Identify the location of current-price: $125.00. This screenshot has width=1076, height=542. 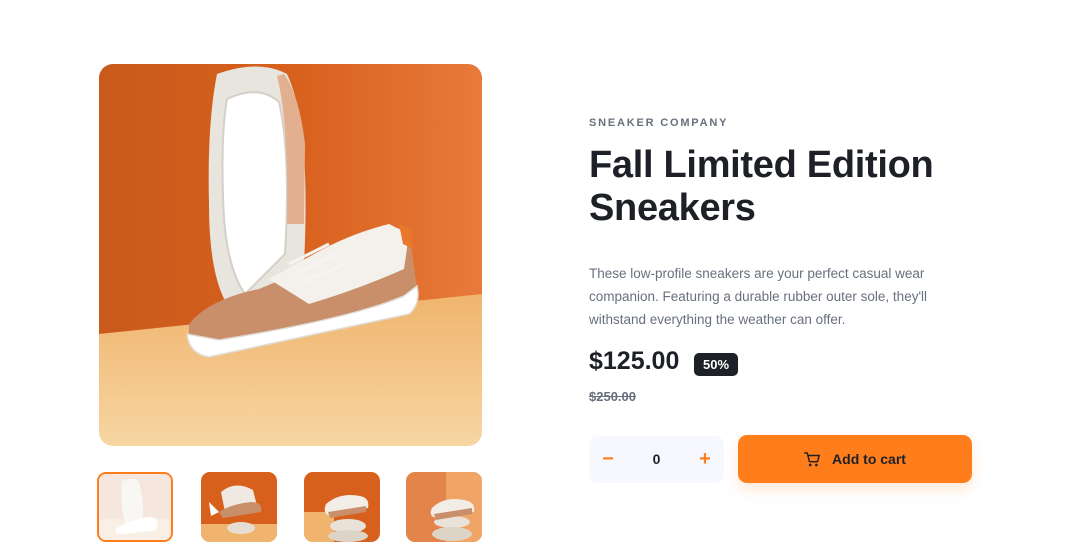
(634, 361).